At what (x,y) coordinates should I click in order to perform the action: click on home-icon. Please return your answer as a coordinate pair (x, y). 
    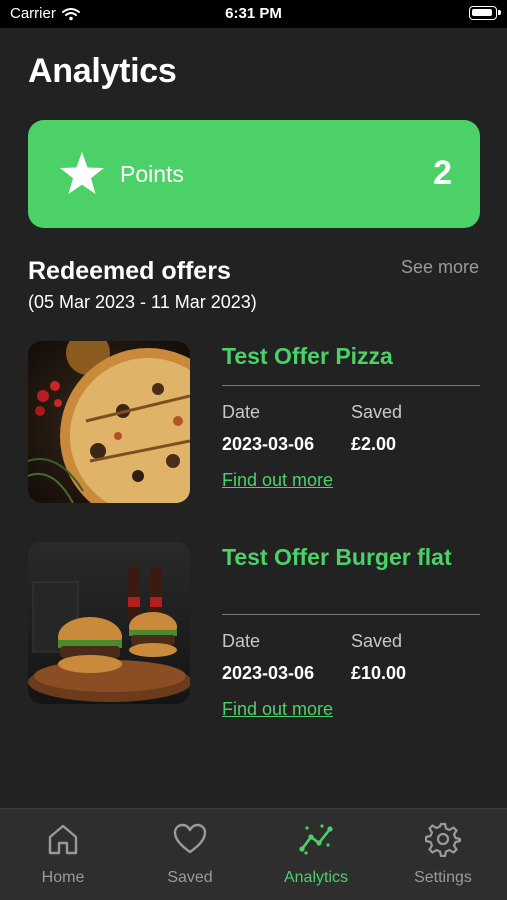
    Looking at the image, I should click on (63, 839).